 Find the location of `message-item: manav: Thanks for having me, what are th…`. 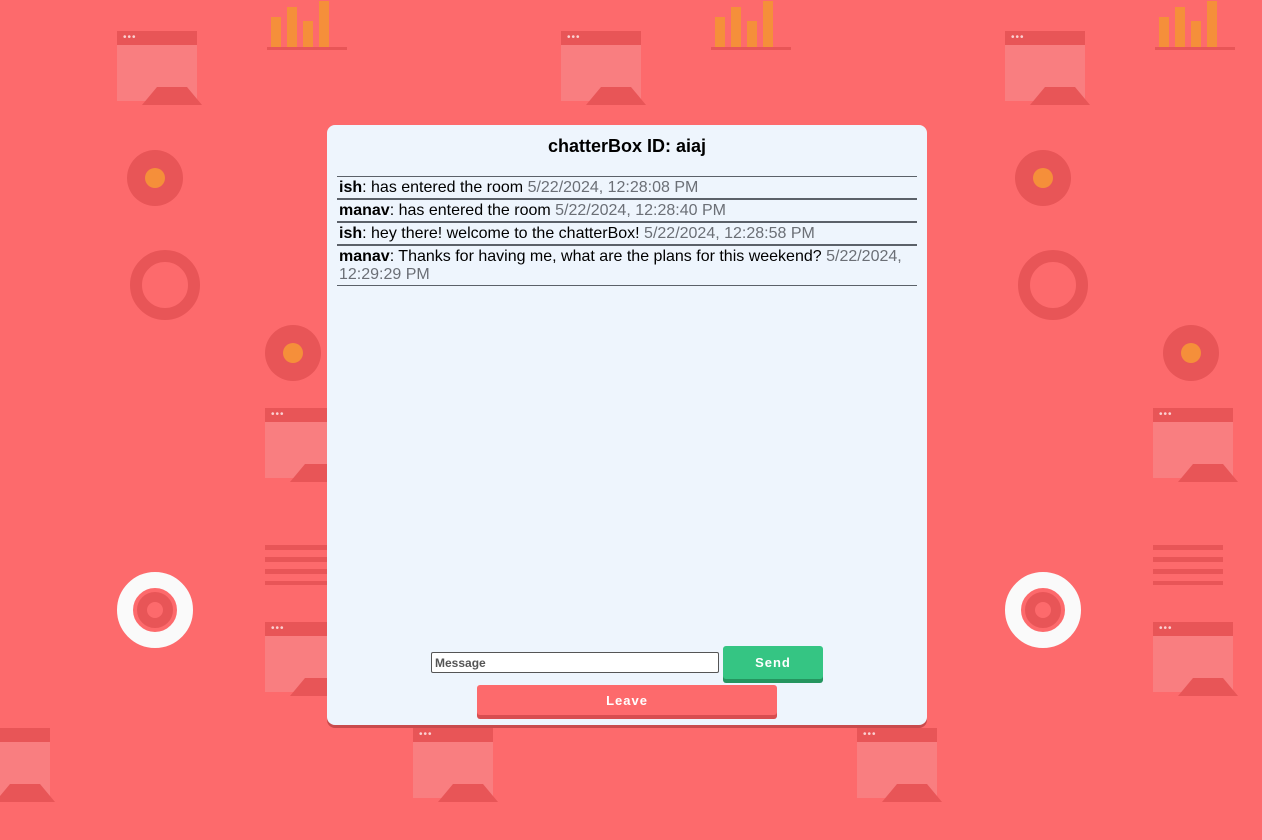

message-item: manav: Thanks for having me, what are th… is located at coordinates (627, 265).